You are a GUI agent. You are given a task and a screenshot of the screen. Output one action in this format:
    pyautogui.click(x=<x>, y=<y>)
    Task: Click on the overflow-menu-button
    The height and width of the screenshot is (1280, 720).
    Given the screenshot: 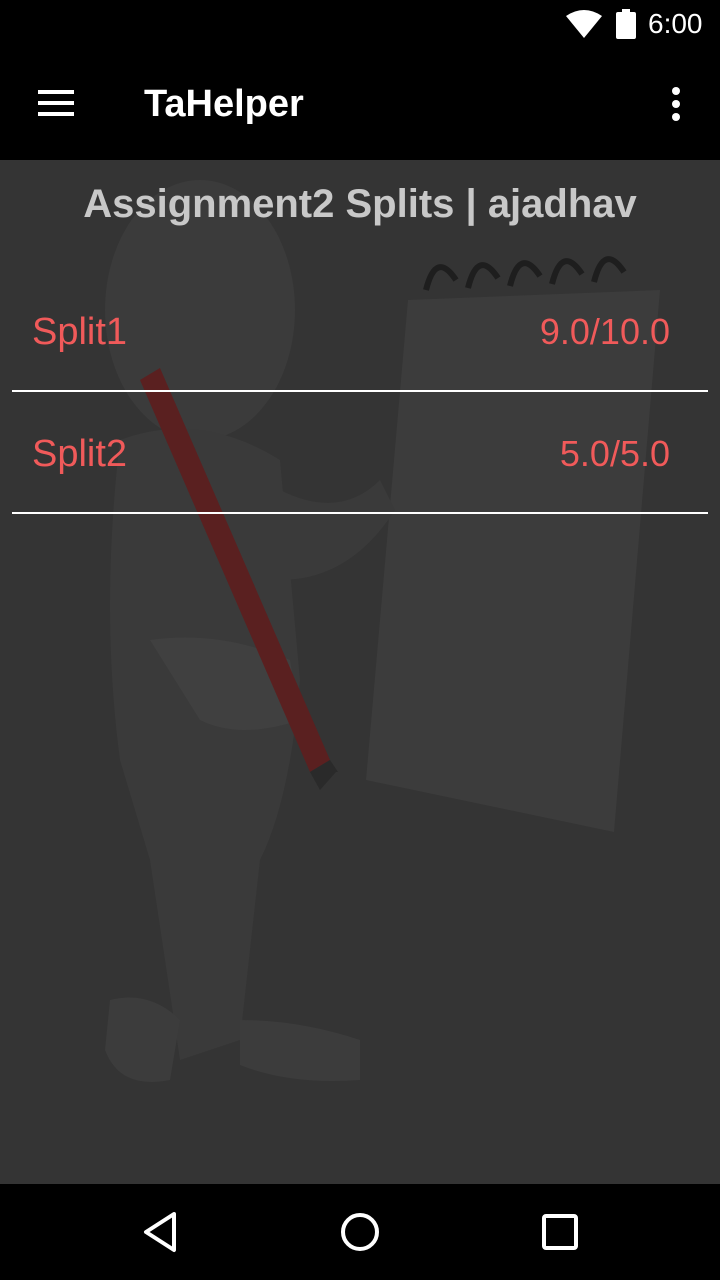 What is the action you would take?
    pyautogui.click(x=676, y=104)
    